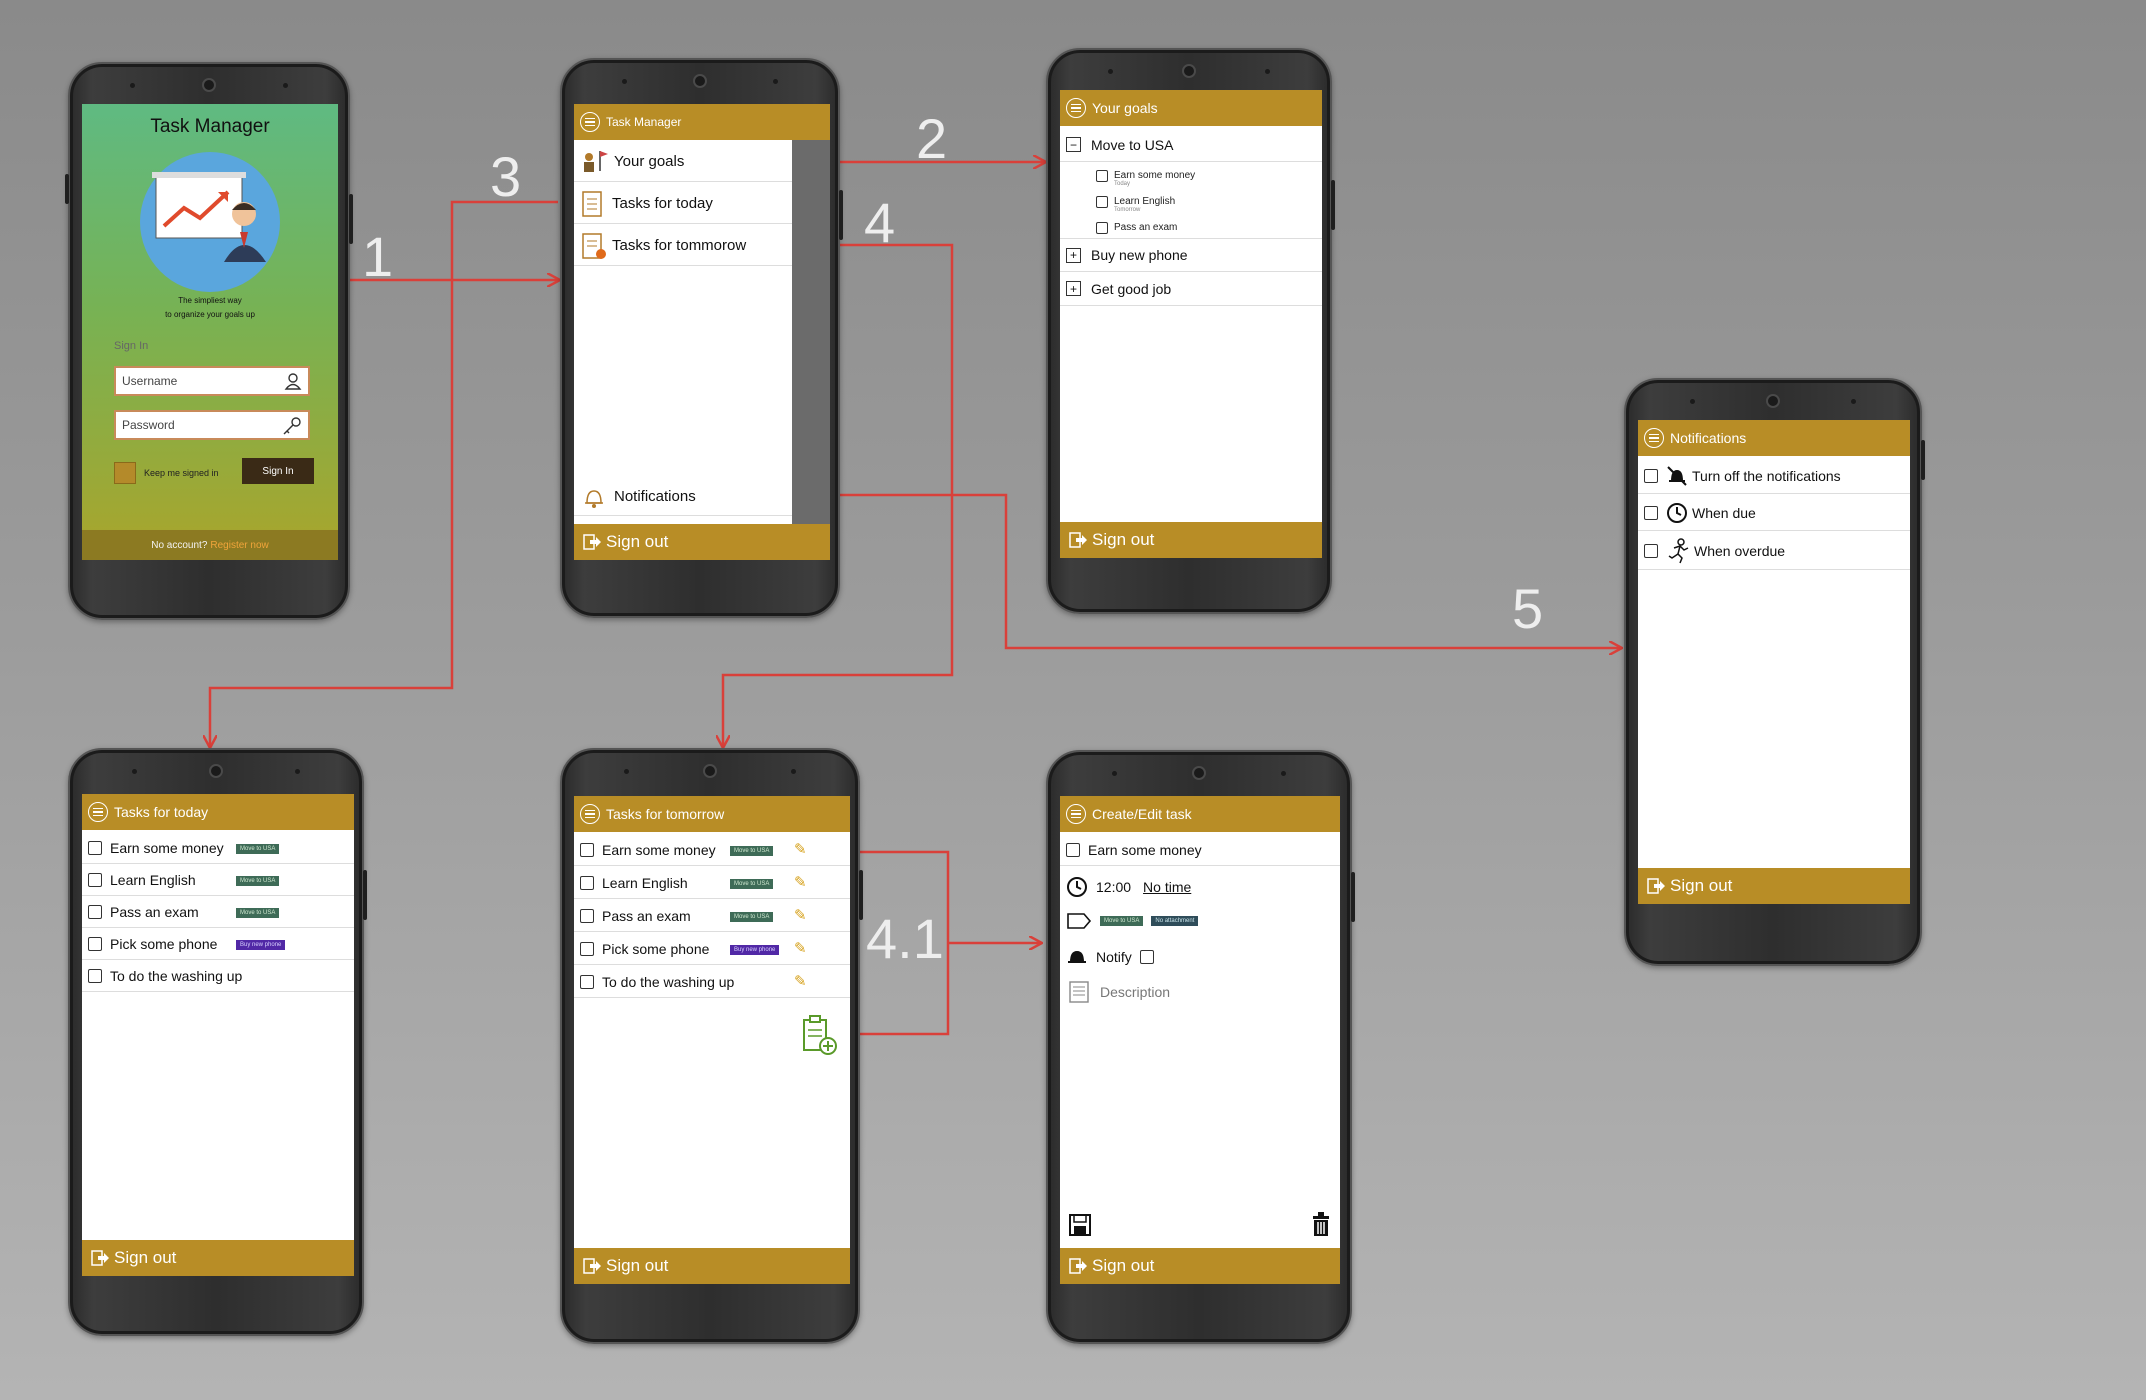 Image resolution: width=2146 pixels, height=1400 pixels. What do you see at coordinates (1774, 513) in the screenshot?
I see `notif-when-due: When due` at bounding box center [1774, 513].